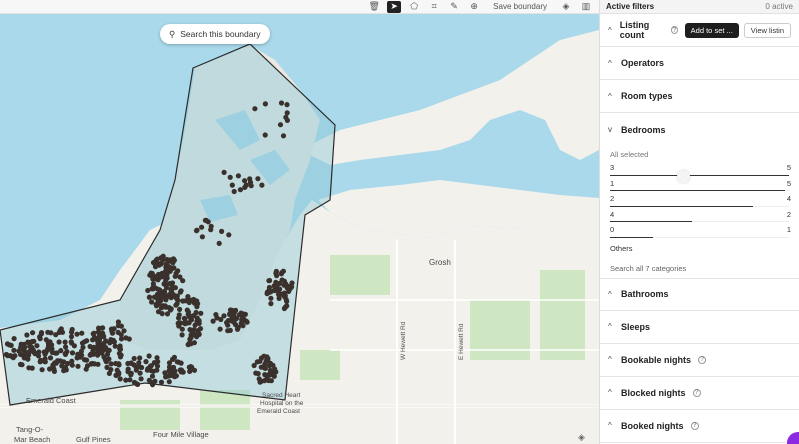 The image size is (799, 444). I want to click on trash-icon: 🗑, so click(374, 7).